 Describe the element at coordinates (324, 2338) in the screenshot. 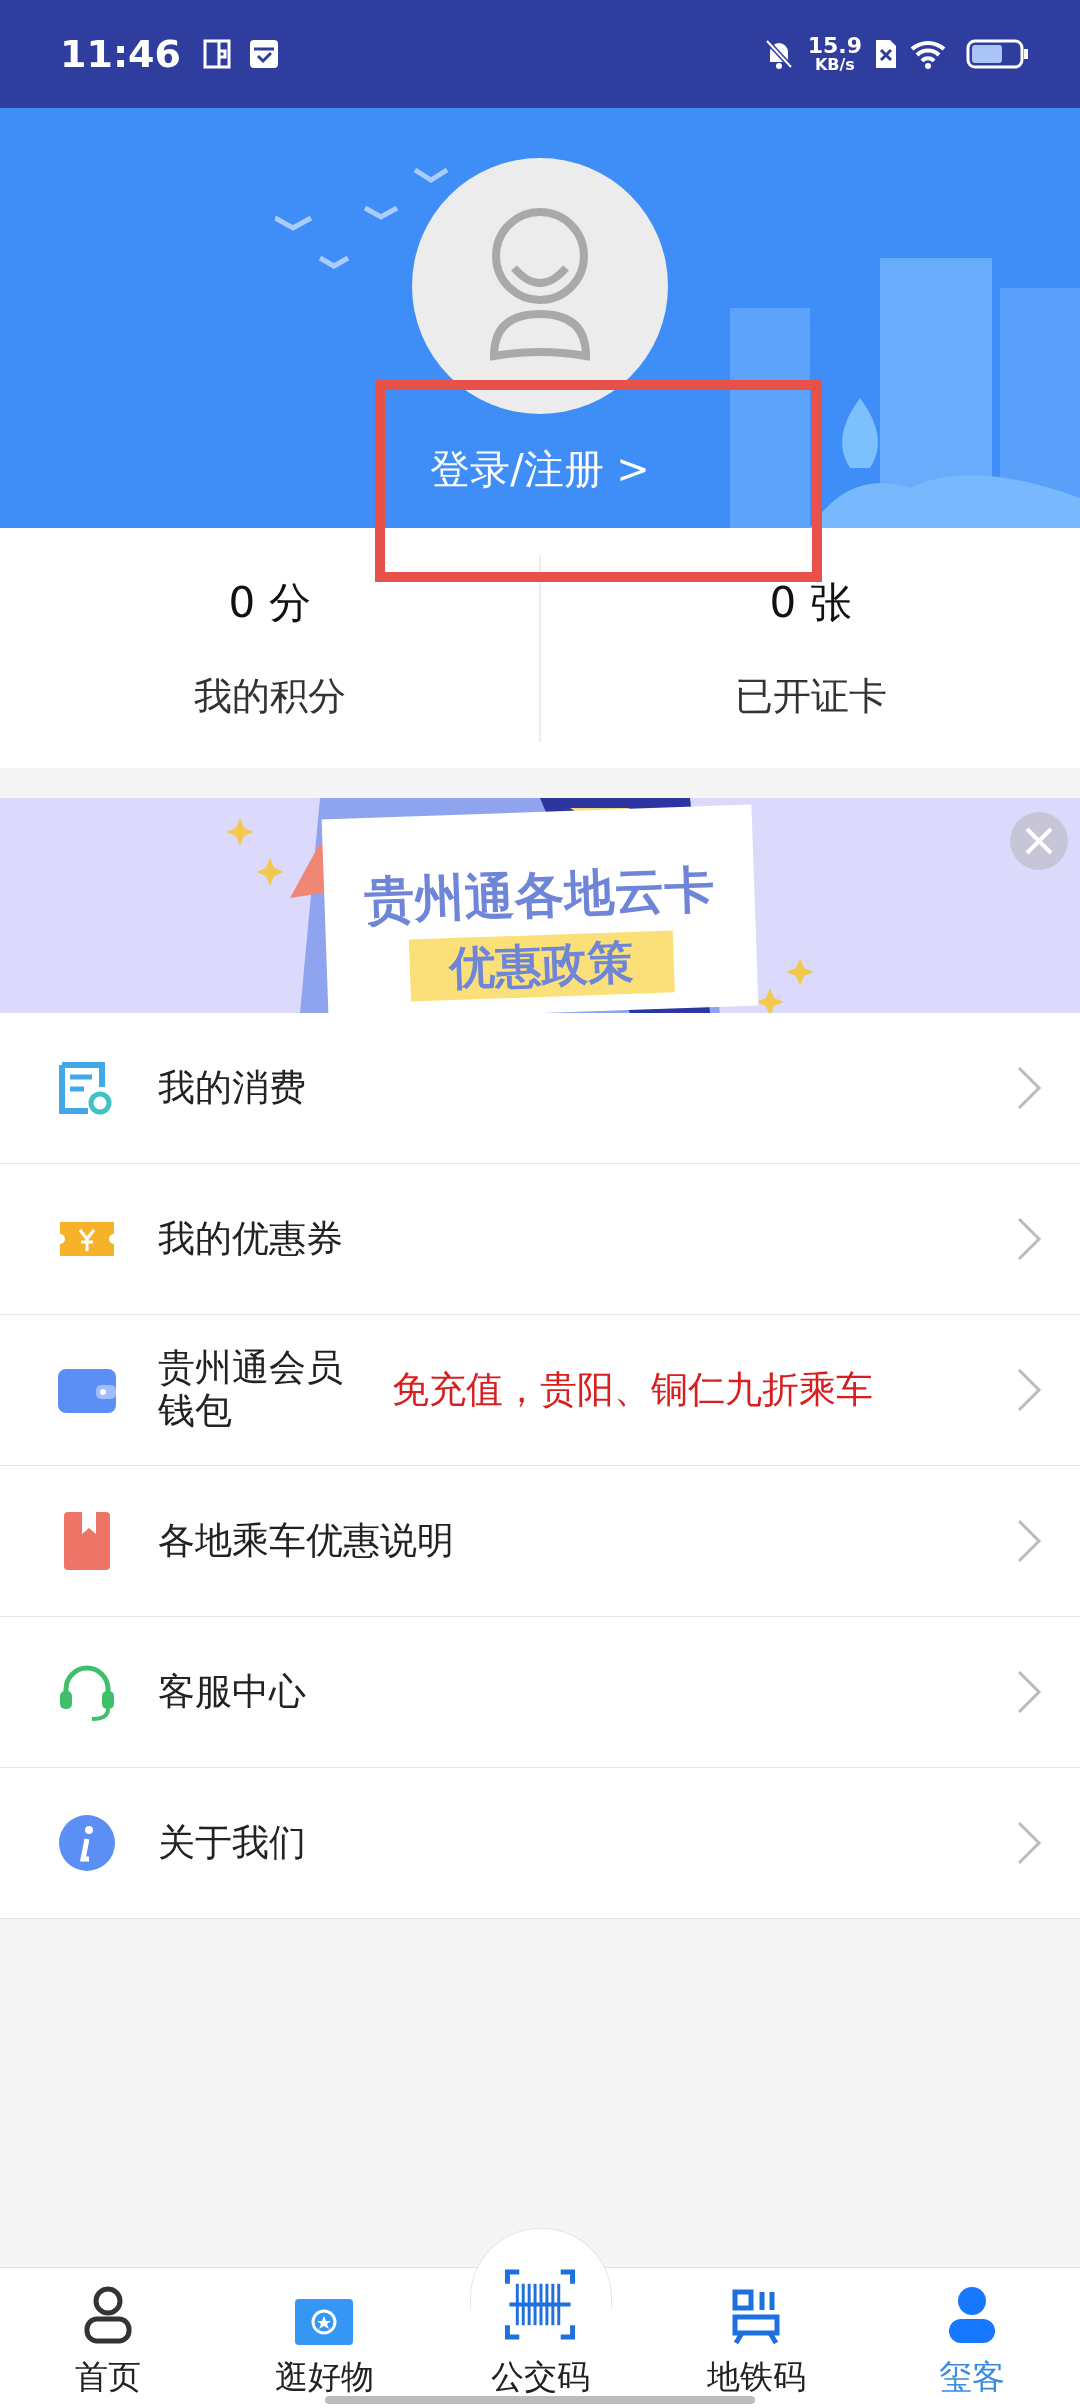

I see `tab: 逛好物` at that location.